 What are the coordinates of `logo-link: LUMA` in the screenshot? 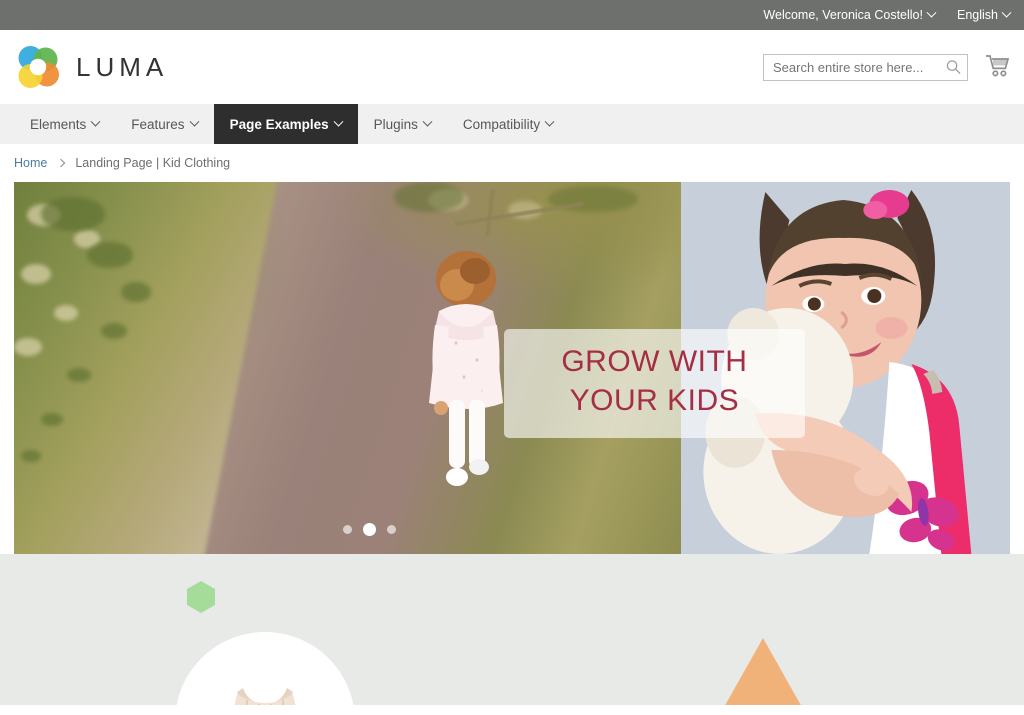 It's located at (91, 67).